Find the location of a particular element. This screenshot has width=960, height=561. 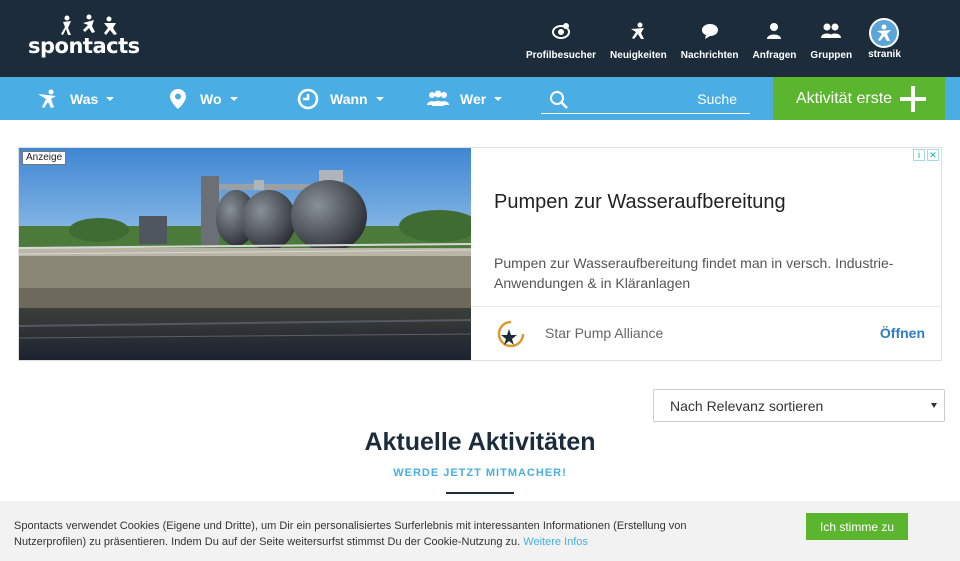

spontacts-logo: spontacts is located at coordinates (84, 39).